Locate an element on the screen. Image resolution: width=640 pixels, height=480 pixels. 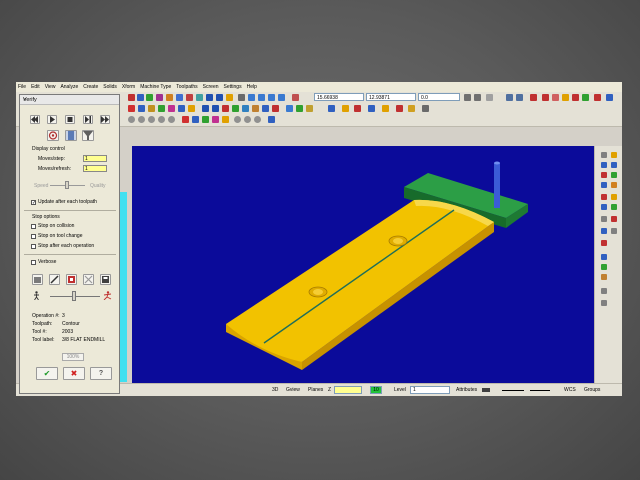
measure-button is located at coordinates (54, 279).